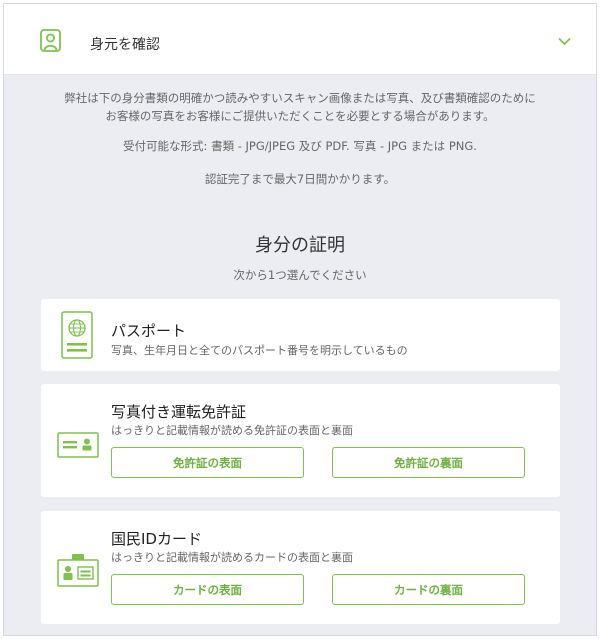 Image resolution: width=600 pixels, height=639 pixels. I want to click on info-line-2: お客様の写真をお客様にご提供いただくことを必要とする場合があります。, so click(300, 116).